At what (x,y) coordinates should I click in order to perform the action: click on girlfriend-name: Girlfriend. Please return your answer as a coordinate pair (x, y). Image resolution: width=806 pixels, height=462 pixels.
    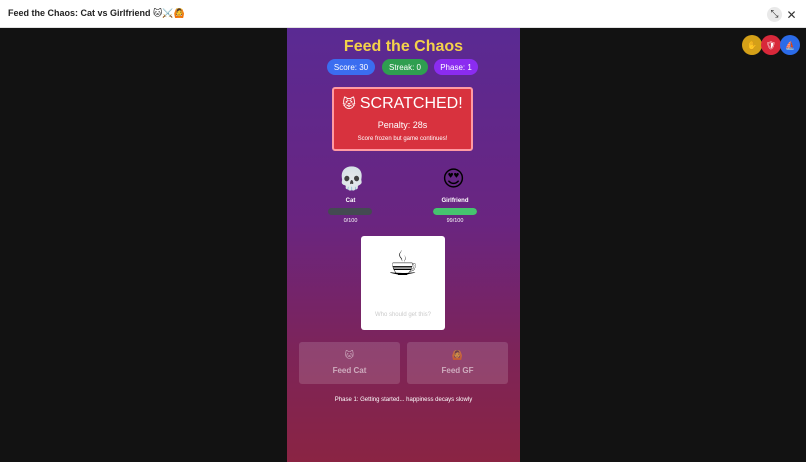
    Looking at the image, I should click on (455, 201).